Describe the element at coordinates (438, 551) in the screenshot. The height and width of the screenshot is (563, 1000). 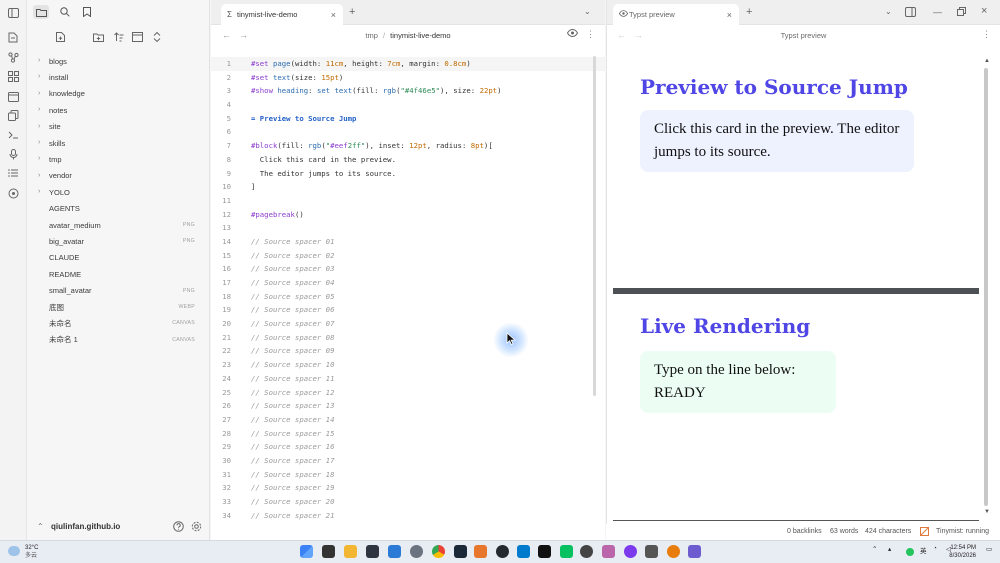
I see `chrome-icon` at that location.